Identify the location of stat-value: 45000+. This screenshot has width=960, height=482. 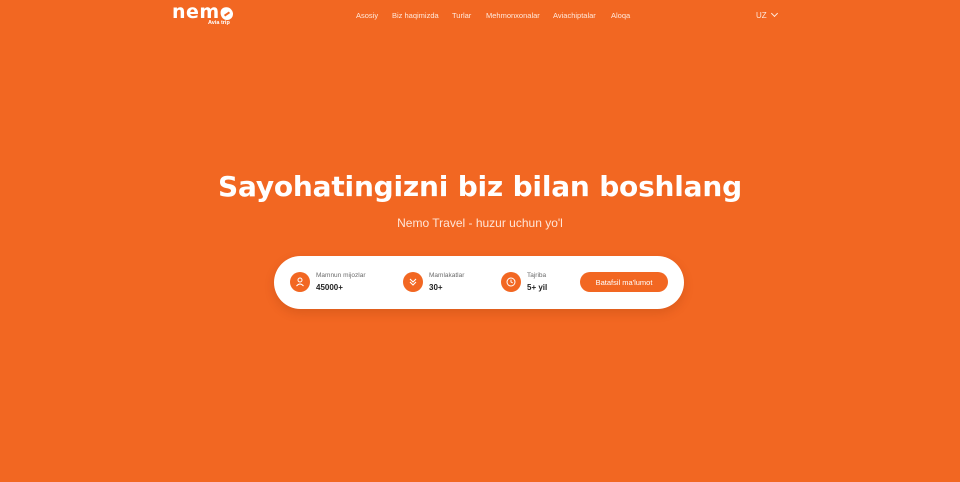
(329, 287).